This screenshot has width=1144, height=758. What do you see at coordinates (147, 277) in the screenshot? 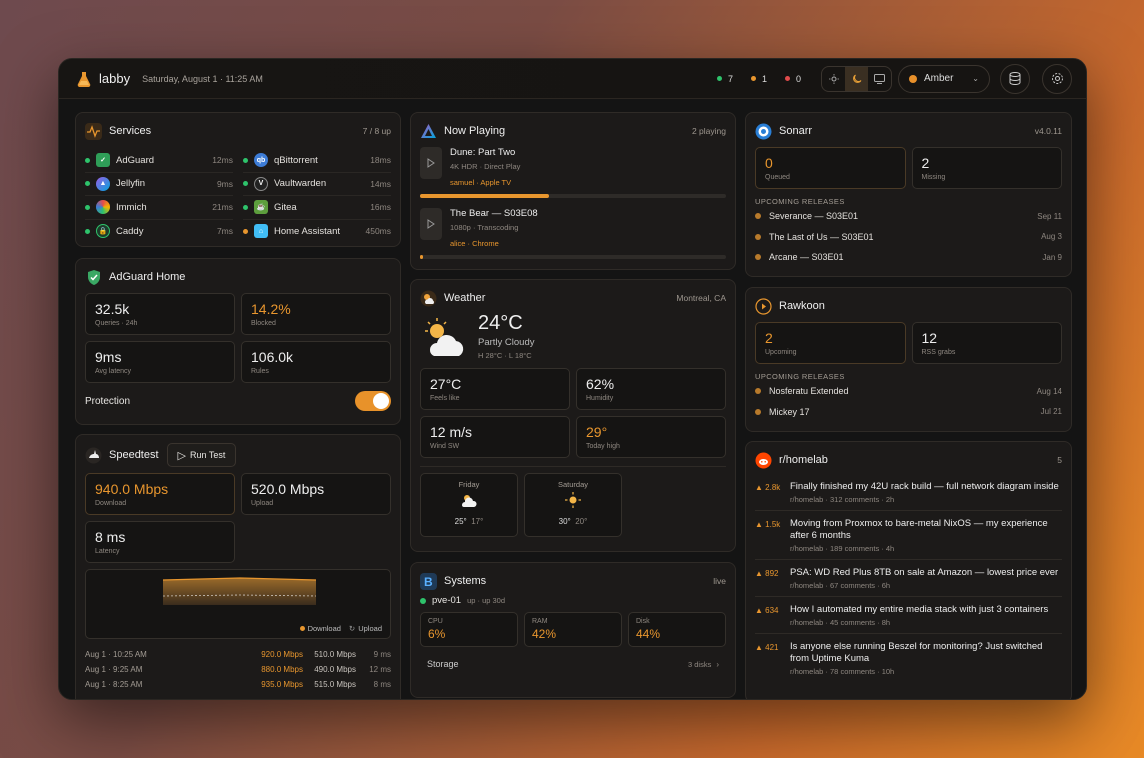
I see `card-title: AdGuard Home` at bounding box center [147, 277].